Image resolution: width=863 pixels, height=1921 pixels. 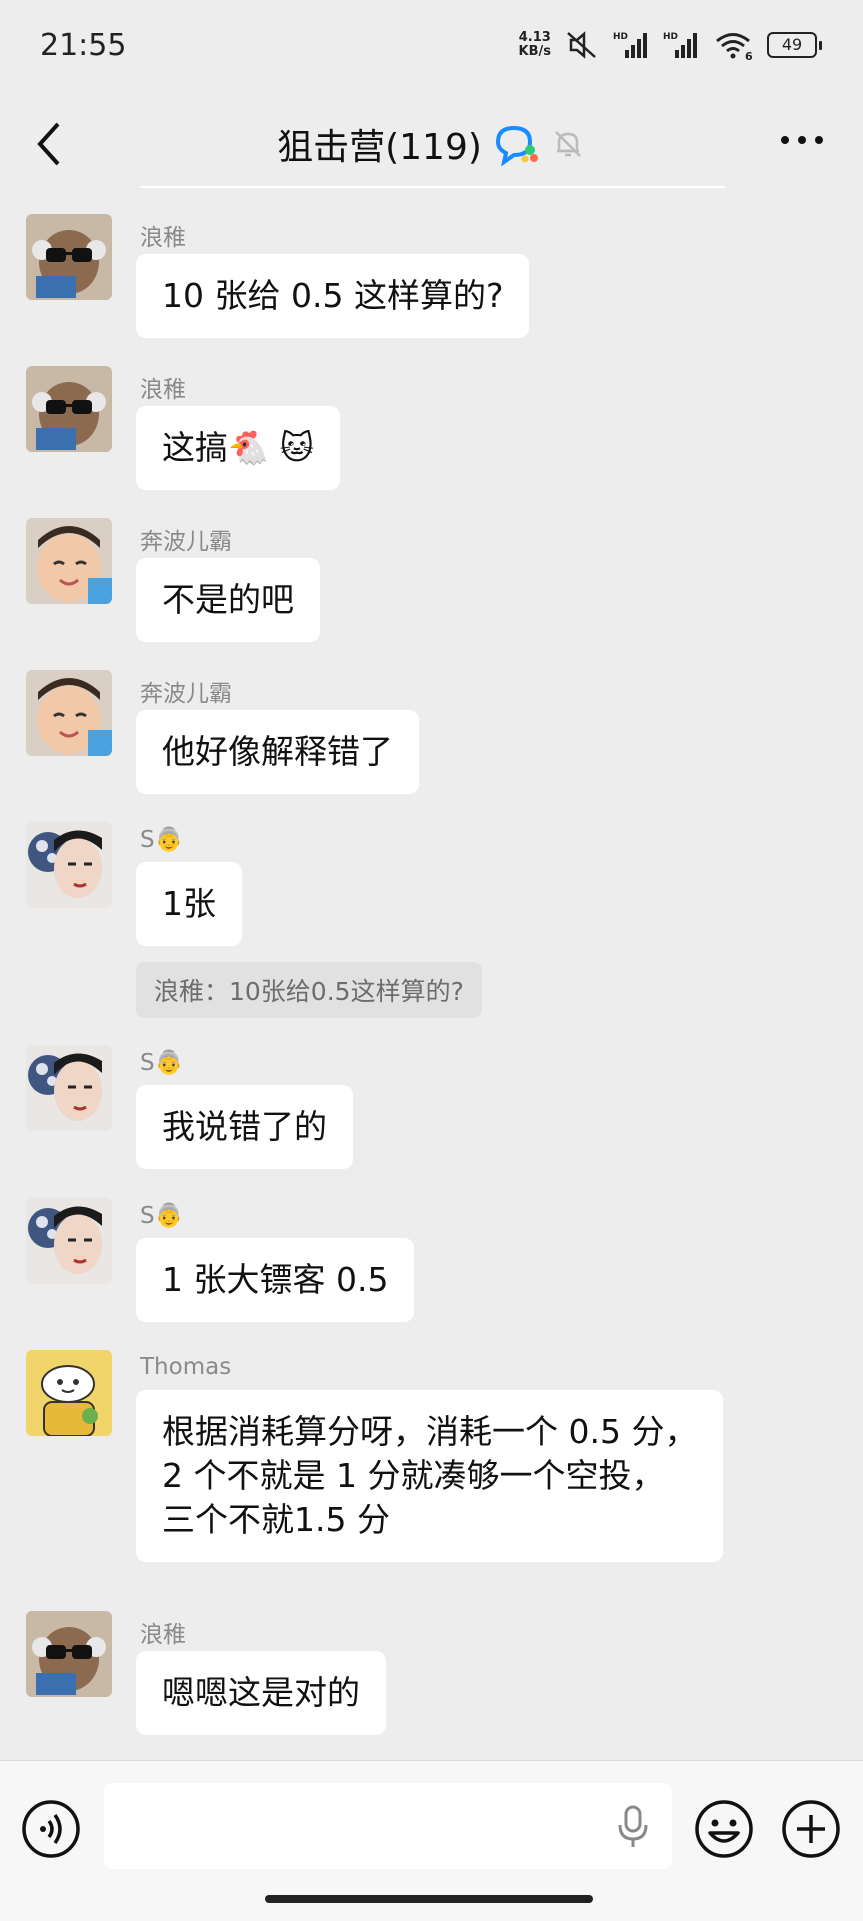 I want to click on message-bubble: 不是的吧, so click(x=228, y=600).